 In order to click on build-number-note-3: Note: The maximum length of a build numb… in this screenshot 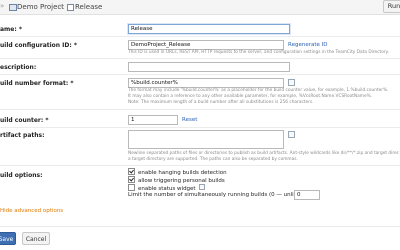, I will do `click(221, 102)`.